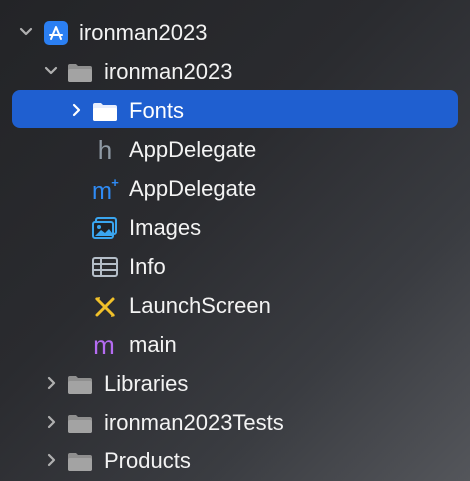 The width and height of the screenshot is (470, 481). Describe the element at coordinates (56, 33) in the screenshot. I see `xcode-project-icon` at that location.